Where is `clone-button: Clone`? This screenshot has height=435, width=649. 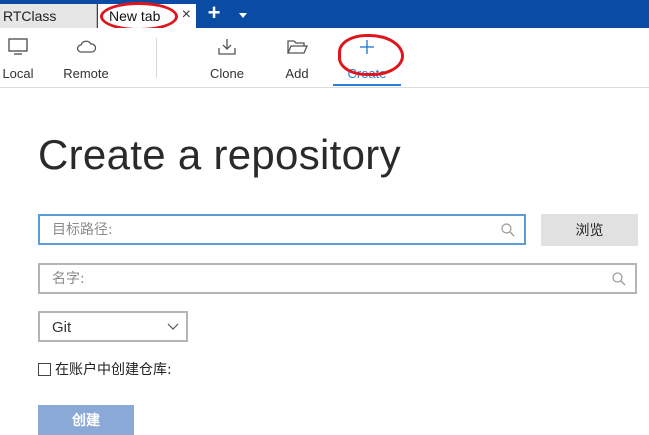 clone-button: Clone is located at coordinates (227, 58).